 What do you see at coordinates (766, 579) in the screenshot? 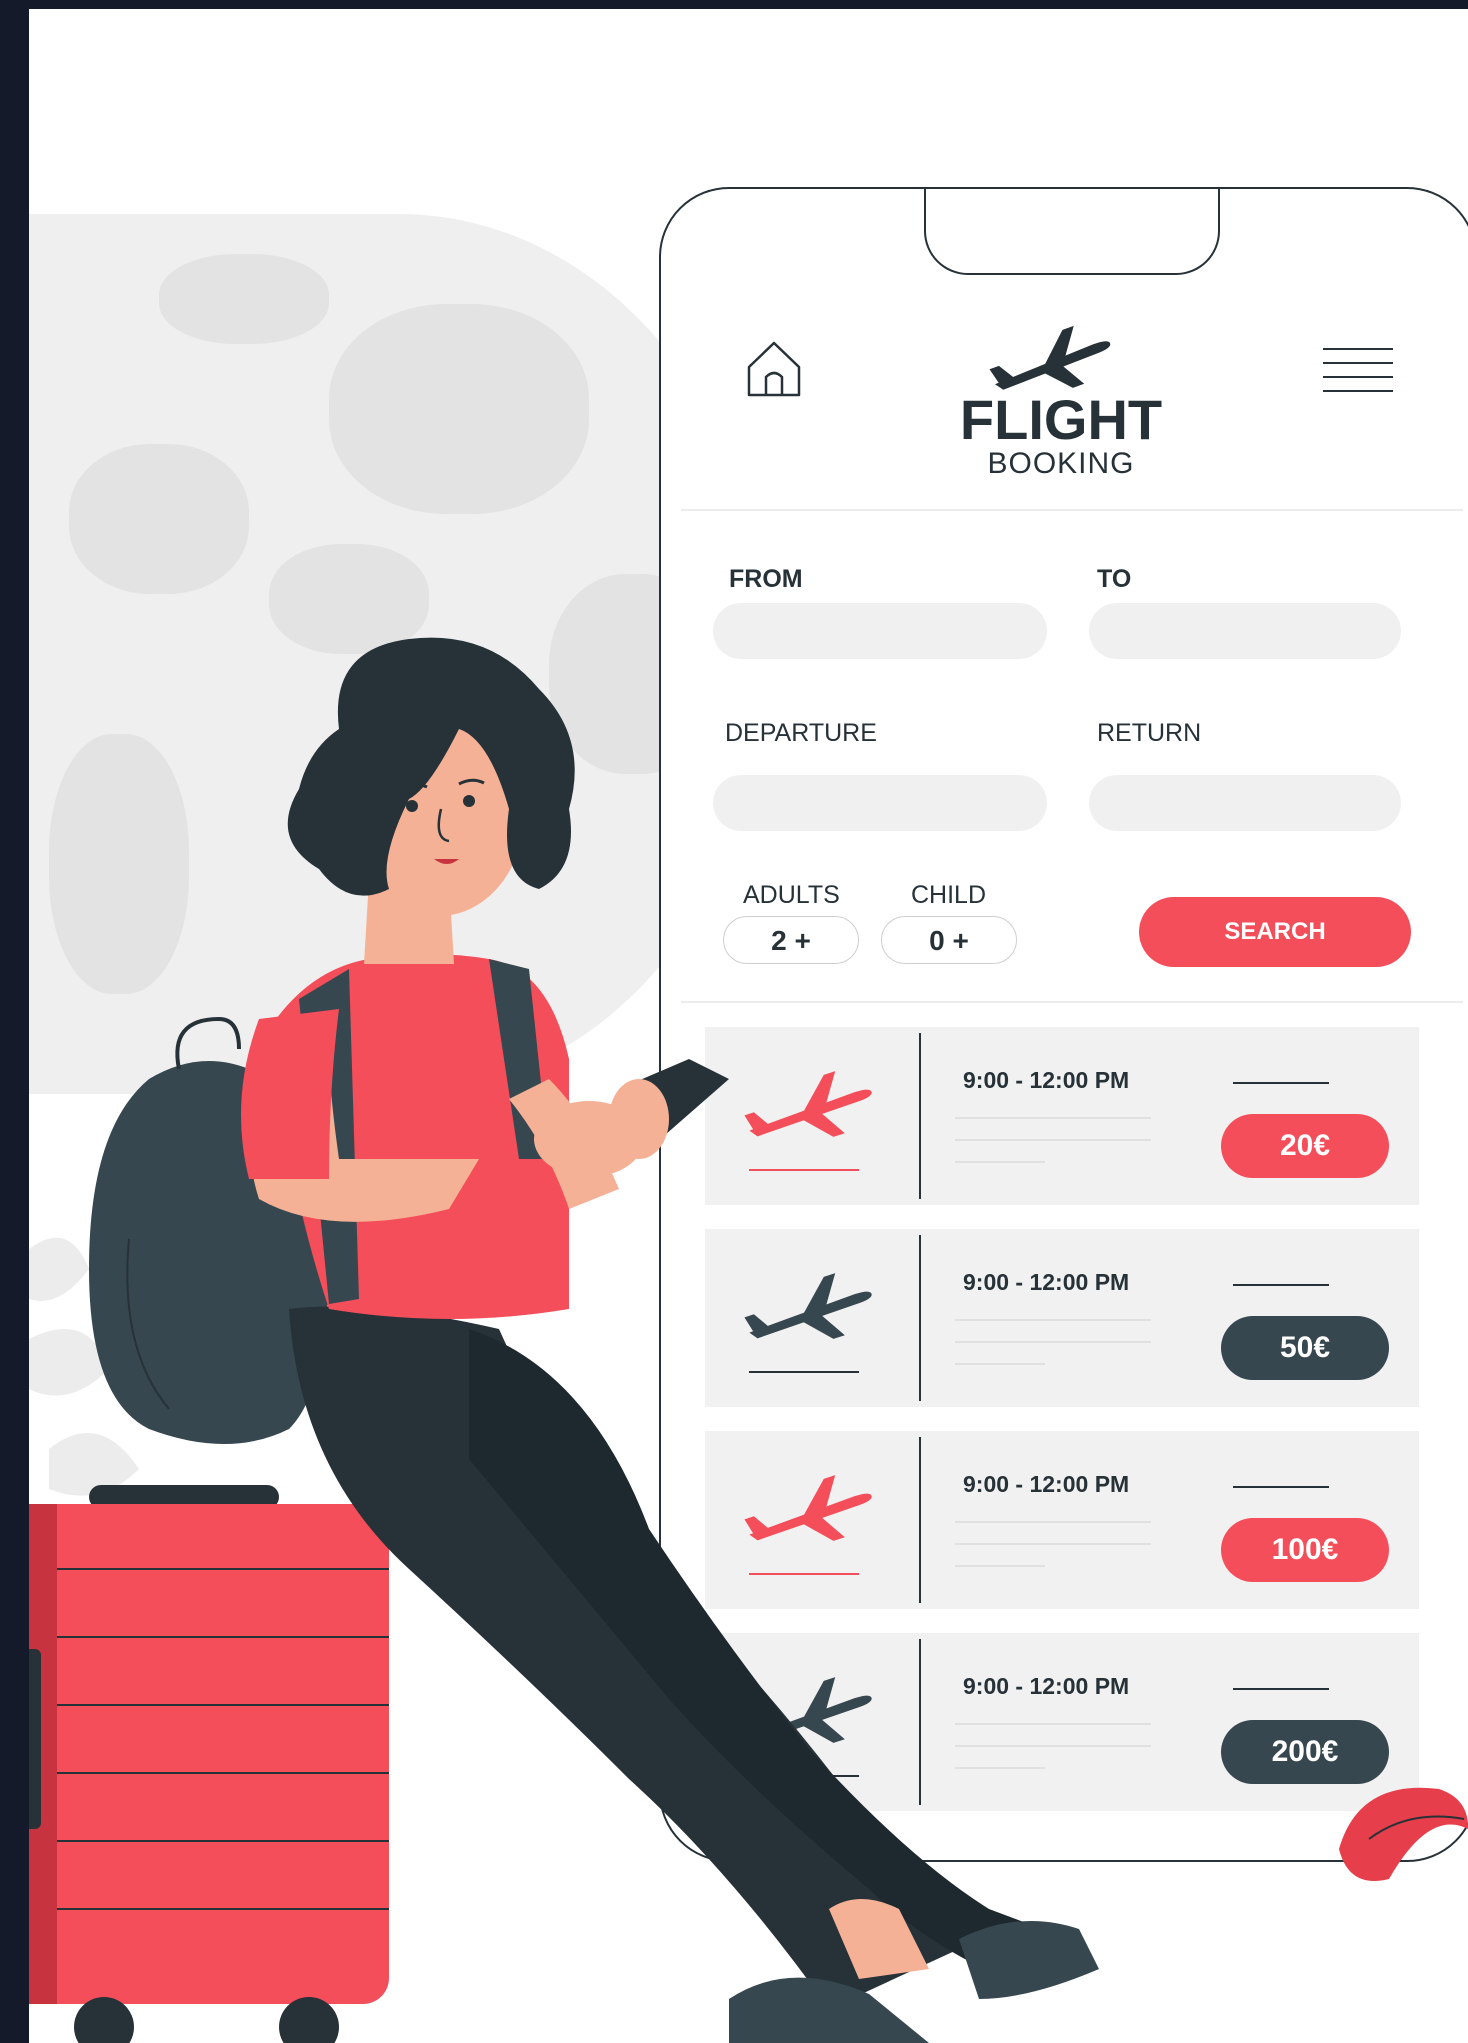
I see `from-label: FROM` at bounding box center [766, 579].